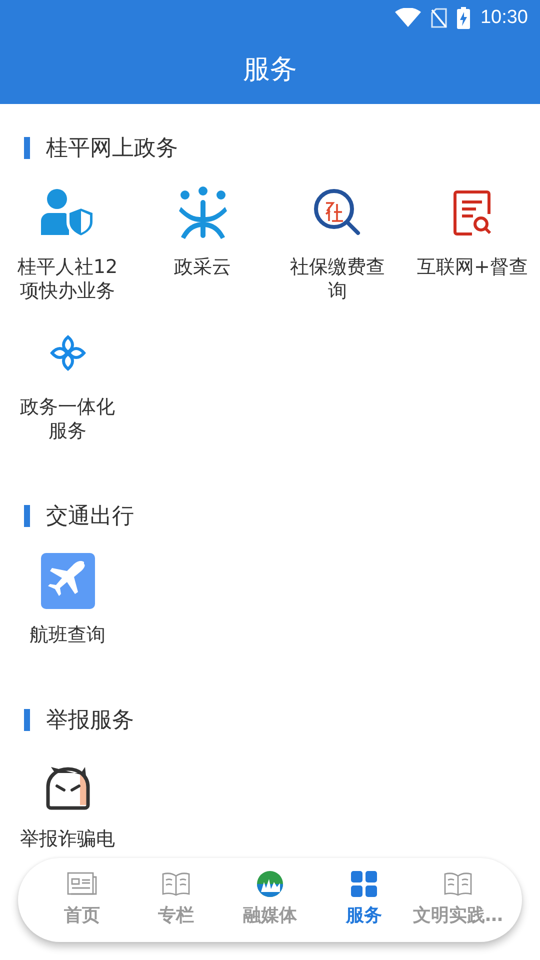  I want to click on round-logo-icon, so click(270, 884).